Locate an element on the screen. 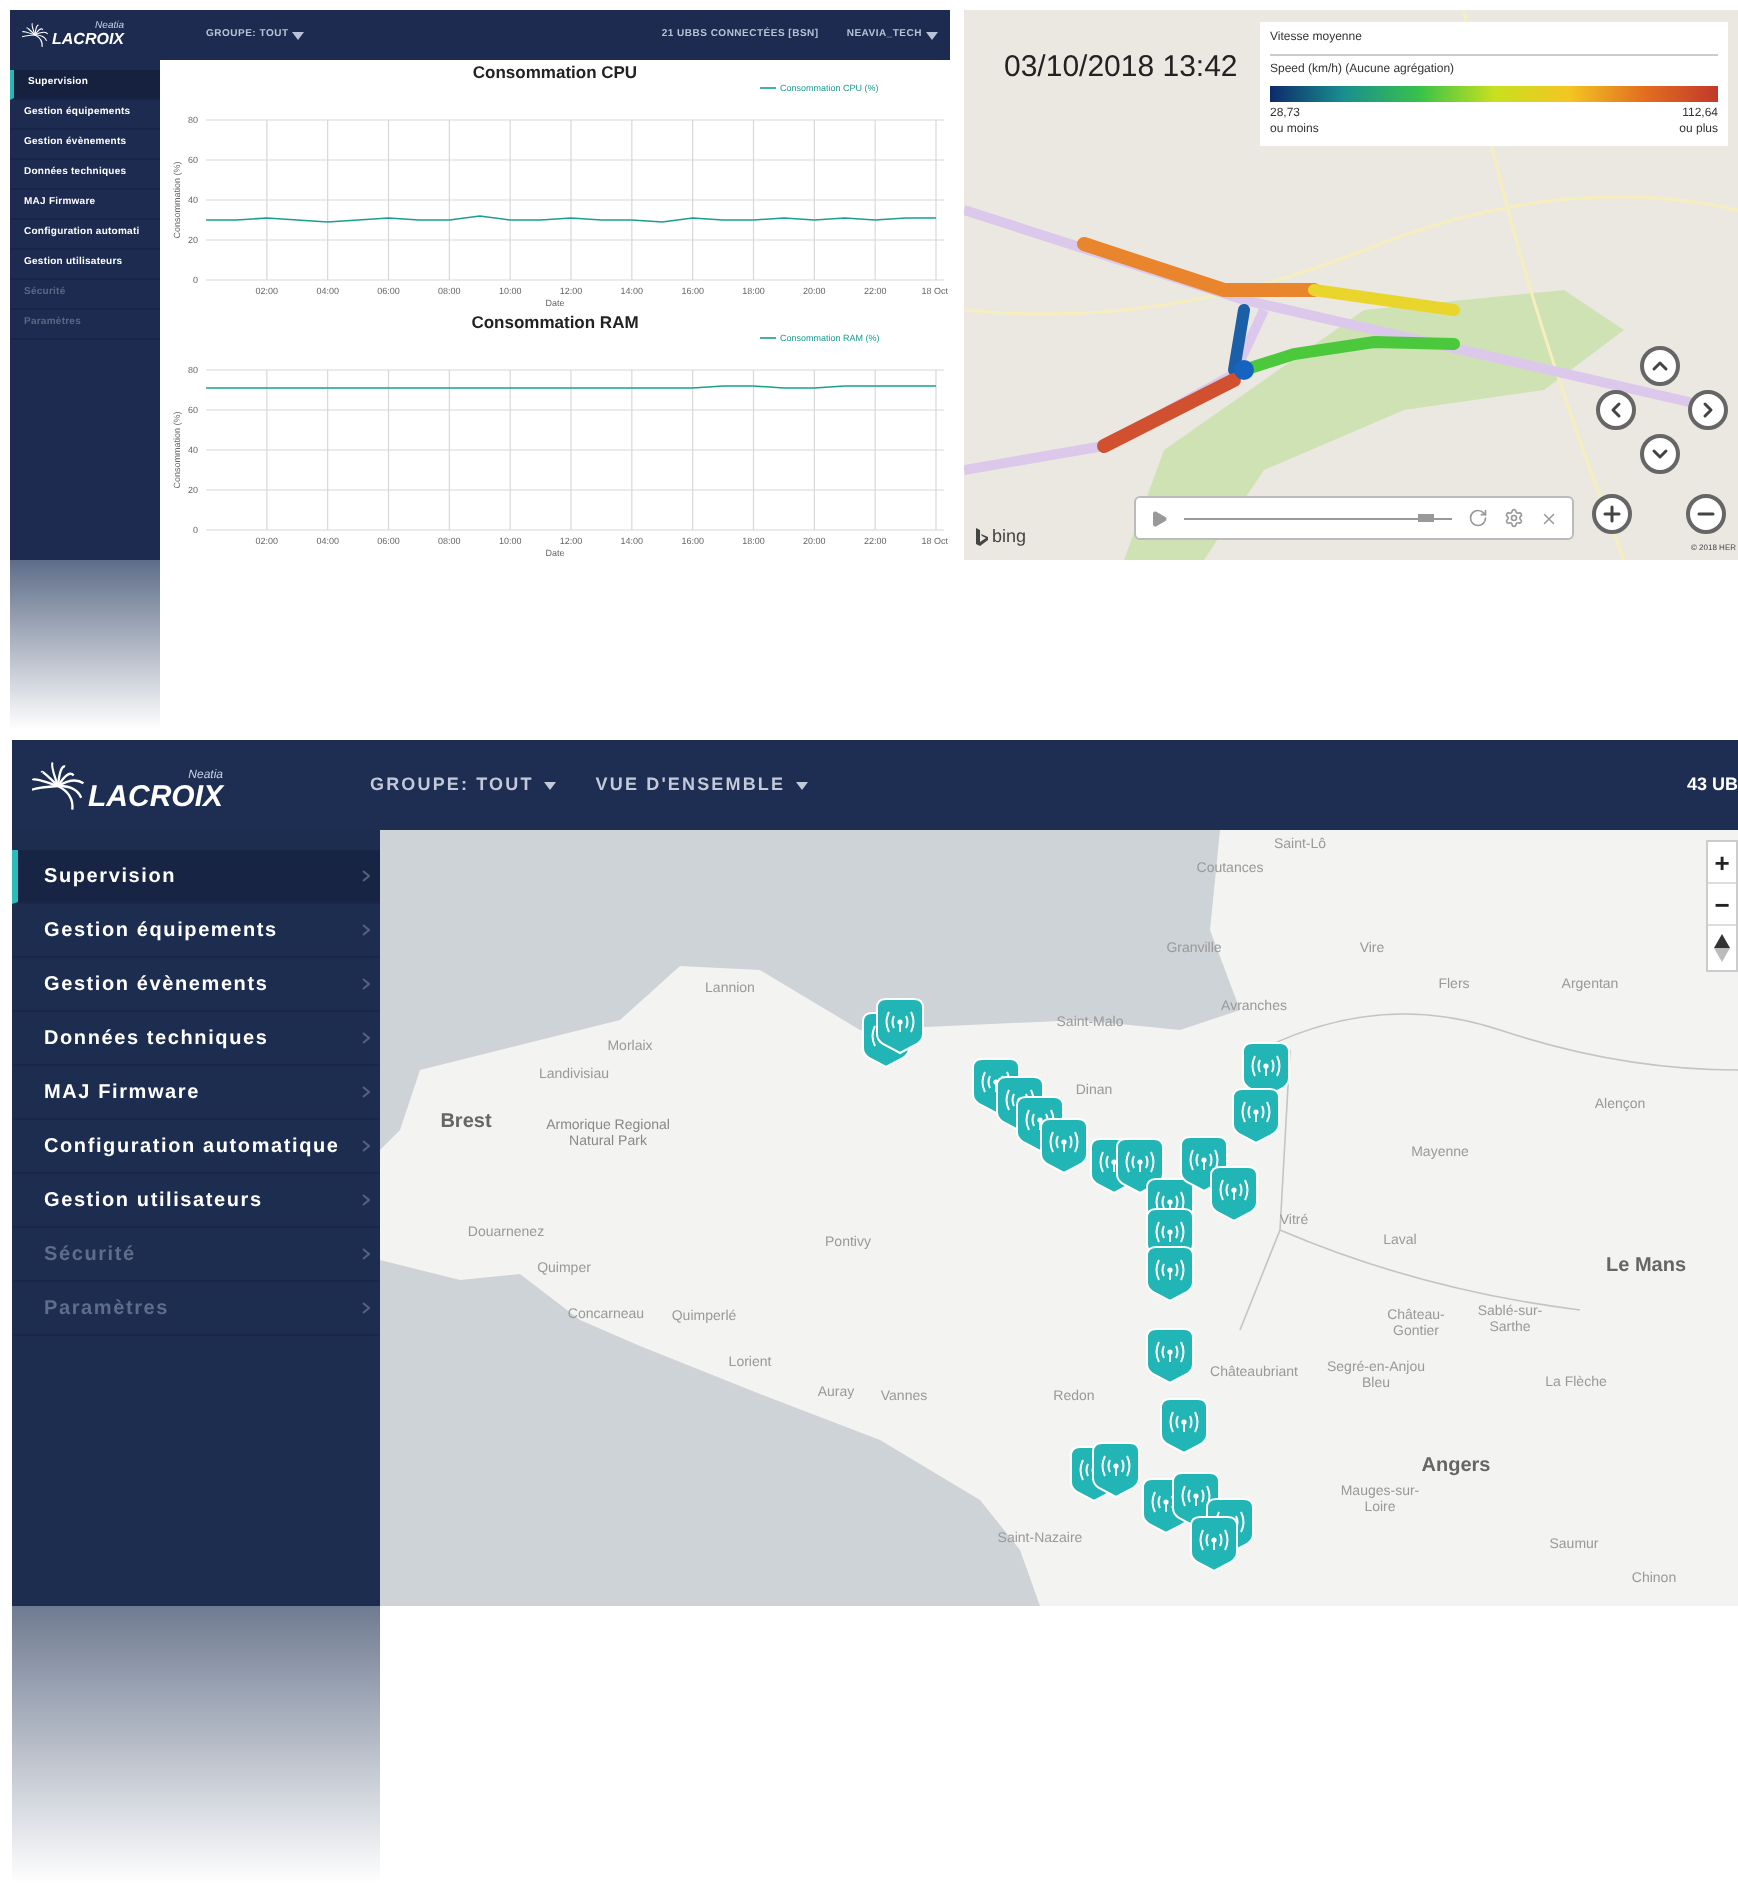 The width and height of the screenshot is (1738, 1884). place-label: Le Mans is located at coordinates (1646, 1266).